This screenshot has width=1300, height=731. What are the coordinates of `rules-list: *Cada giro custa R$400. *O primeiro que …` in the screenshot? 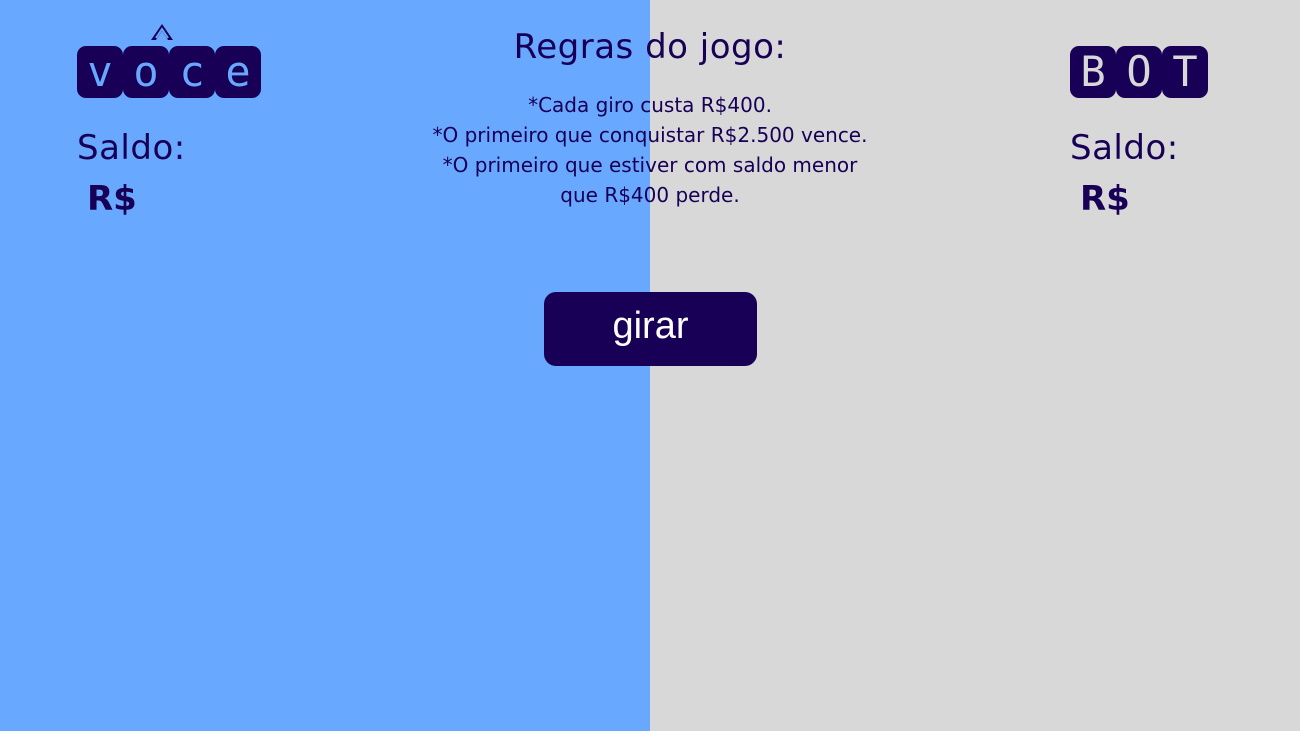 It's located at (650, 150).